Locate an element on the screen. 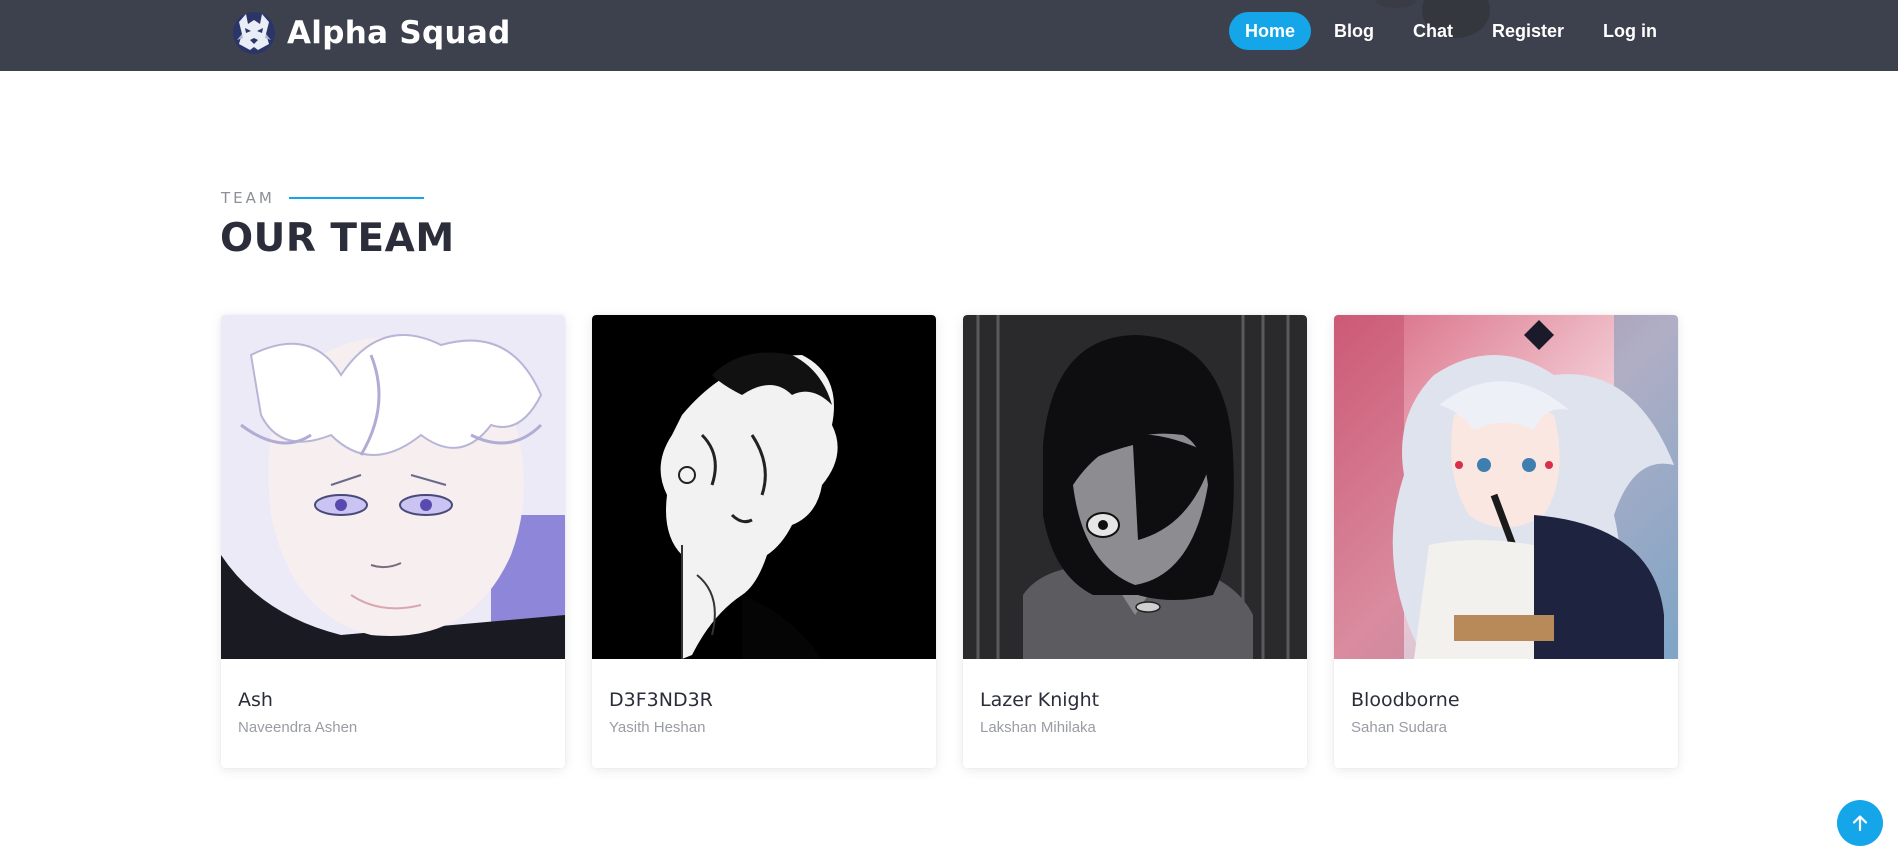  brand-link: Alpha Squad is located at coordinates (371, 33).